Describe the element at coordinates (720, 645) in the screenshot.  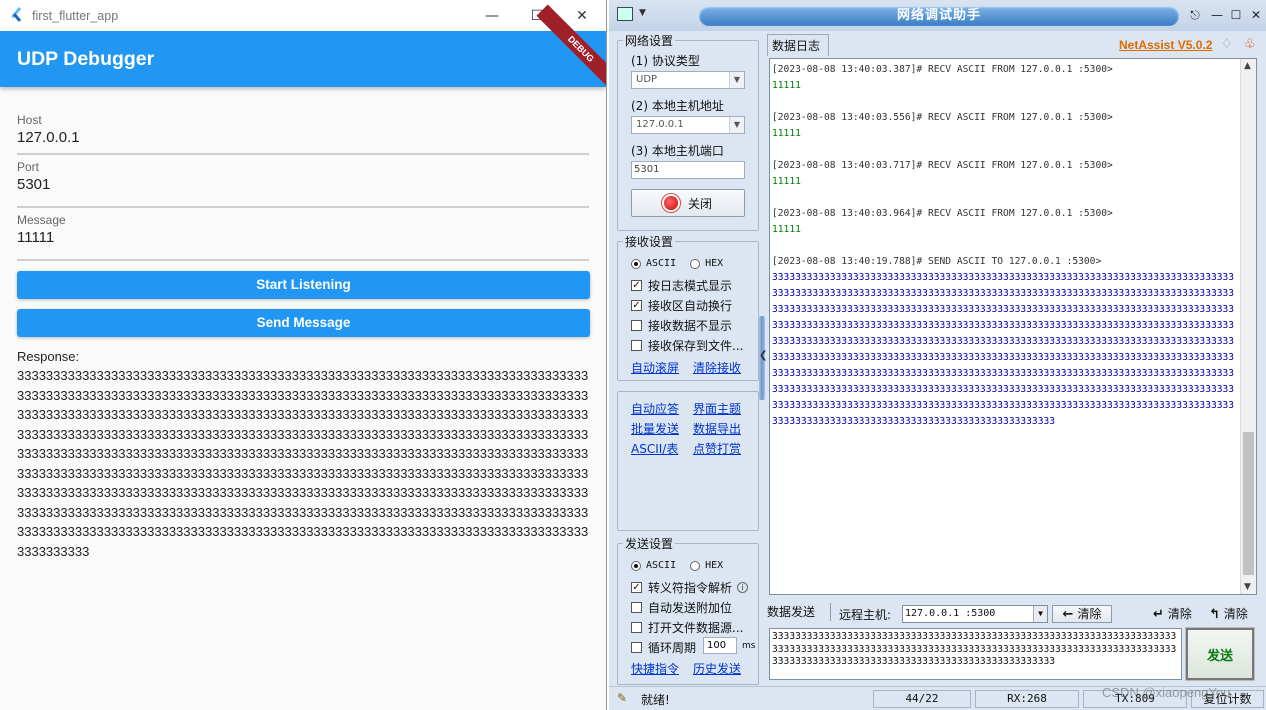
I see `loop-period-input: 100` at that location.